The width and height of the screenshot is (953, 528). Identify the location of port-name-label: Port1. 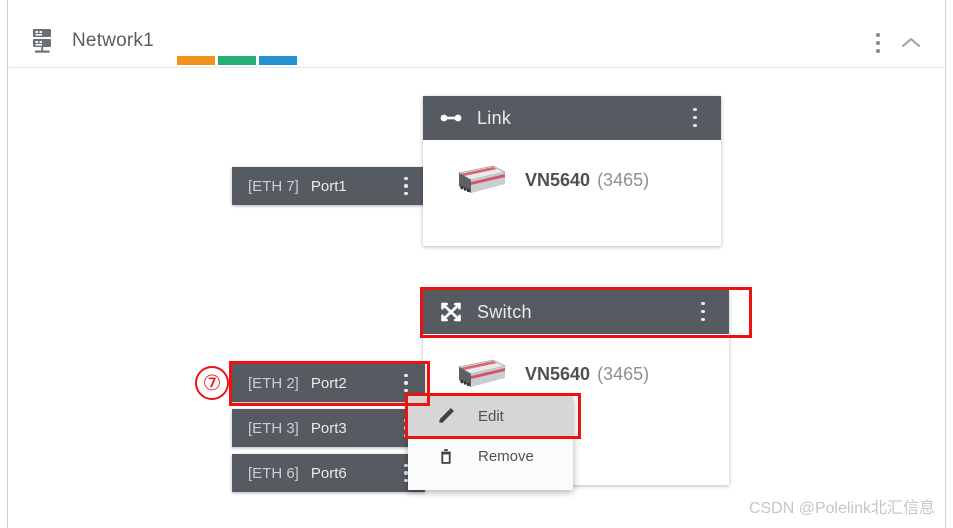
(328, 186).